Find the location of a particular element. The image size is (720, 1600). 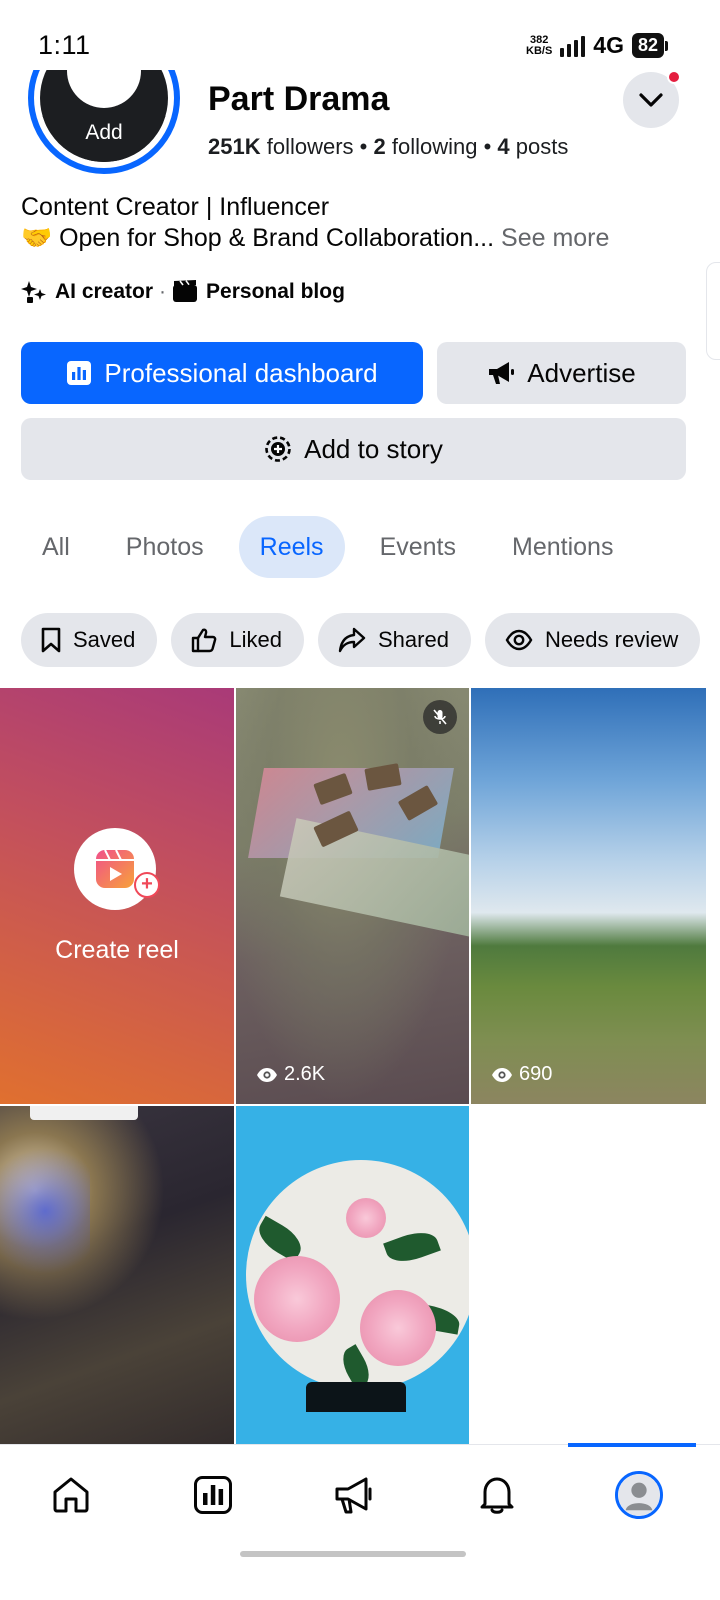

add-to-story-label: Add to story is located at coordinates (373, 448).